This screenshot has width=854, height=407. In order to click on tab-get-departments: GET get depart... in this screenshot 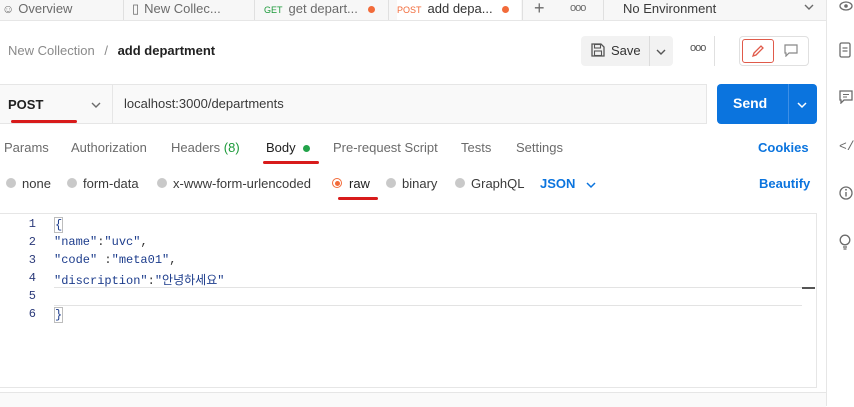, I will do `click(324, 10)`.